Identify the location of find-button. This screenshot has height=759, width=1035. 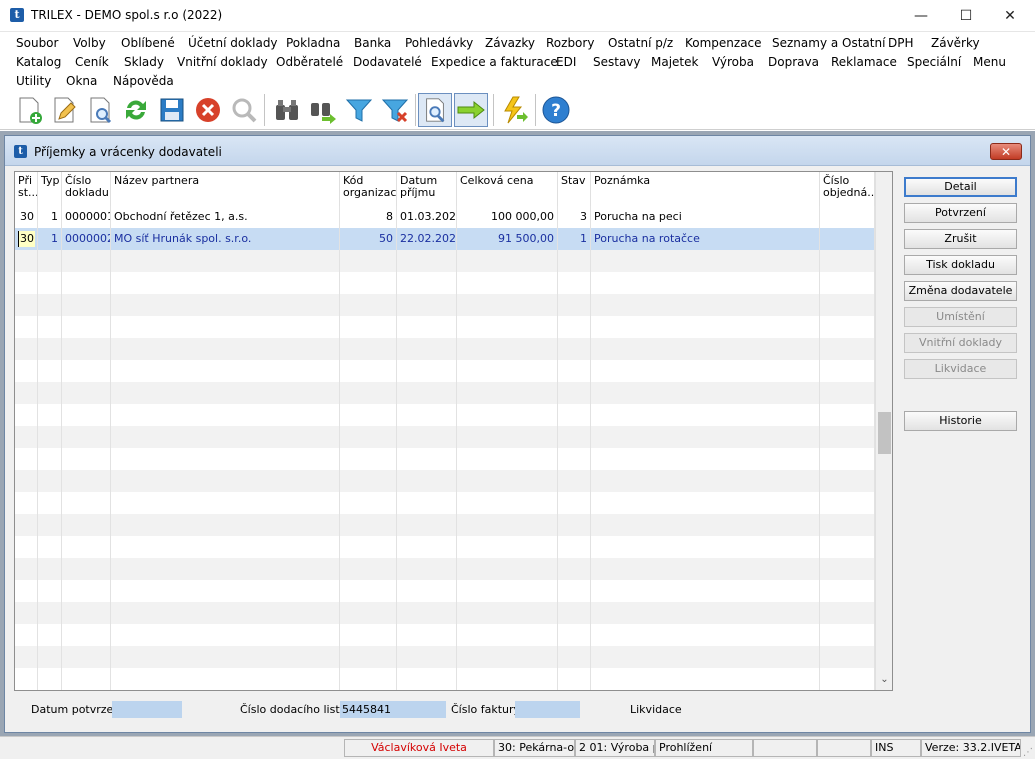
(287, 110).